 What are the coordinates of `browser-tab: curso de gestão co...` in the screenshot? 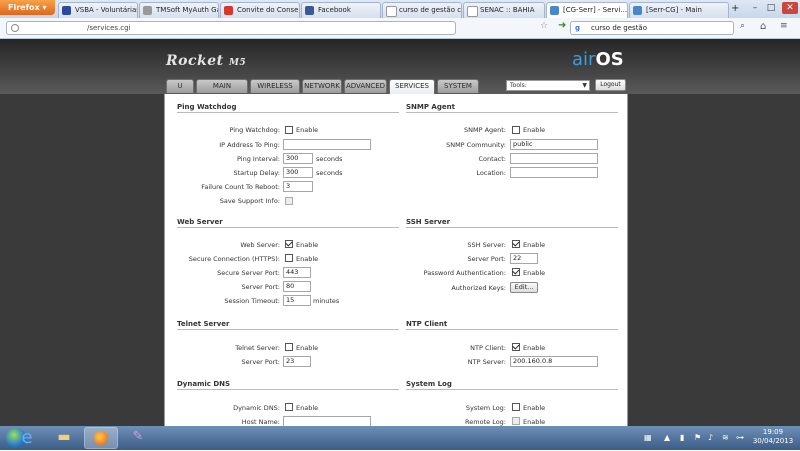 It's located at (422, 10).